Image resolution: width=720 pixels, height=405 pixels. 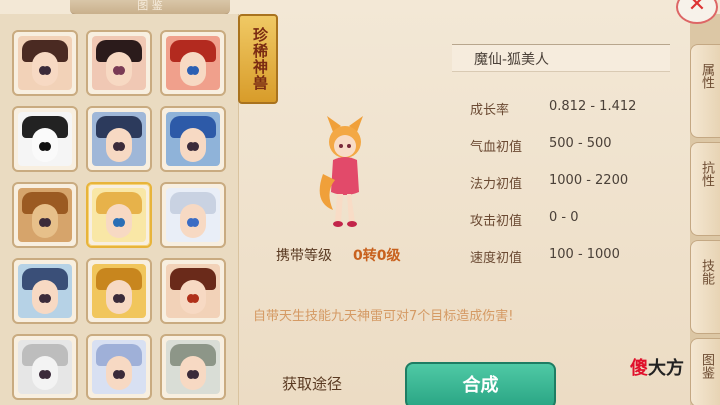 I want to click on pet-card-selected, so click(x=119, y=215).